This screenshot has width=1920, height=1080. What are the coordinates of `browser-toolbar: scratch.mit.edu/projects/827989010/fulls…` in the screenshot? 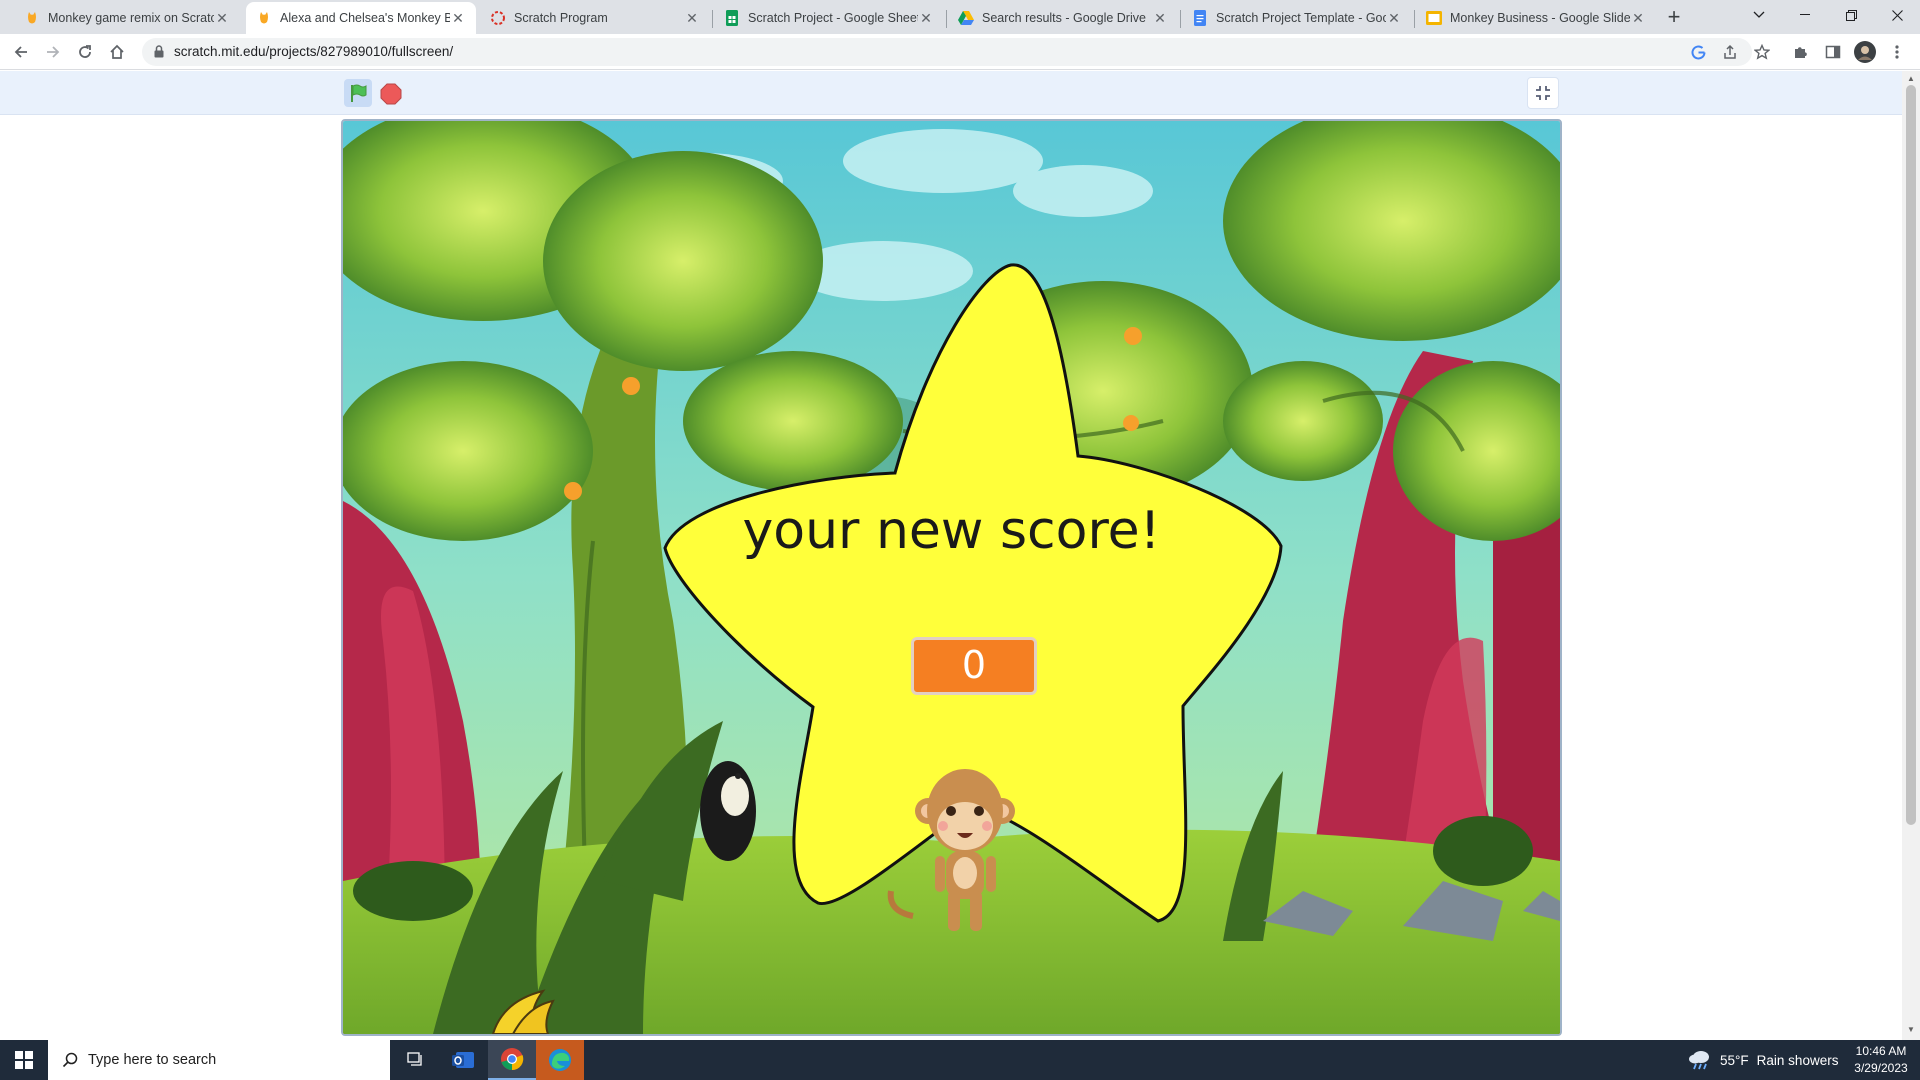 It's located at (960, 52).